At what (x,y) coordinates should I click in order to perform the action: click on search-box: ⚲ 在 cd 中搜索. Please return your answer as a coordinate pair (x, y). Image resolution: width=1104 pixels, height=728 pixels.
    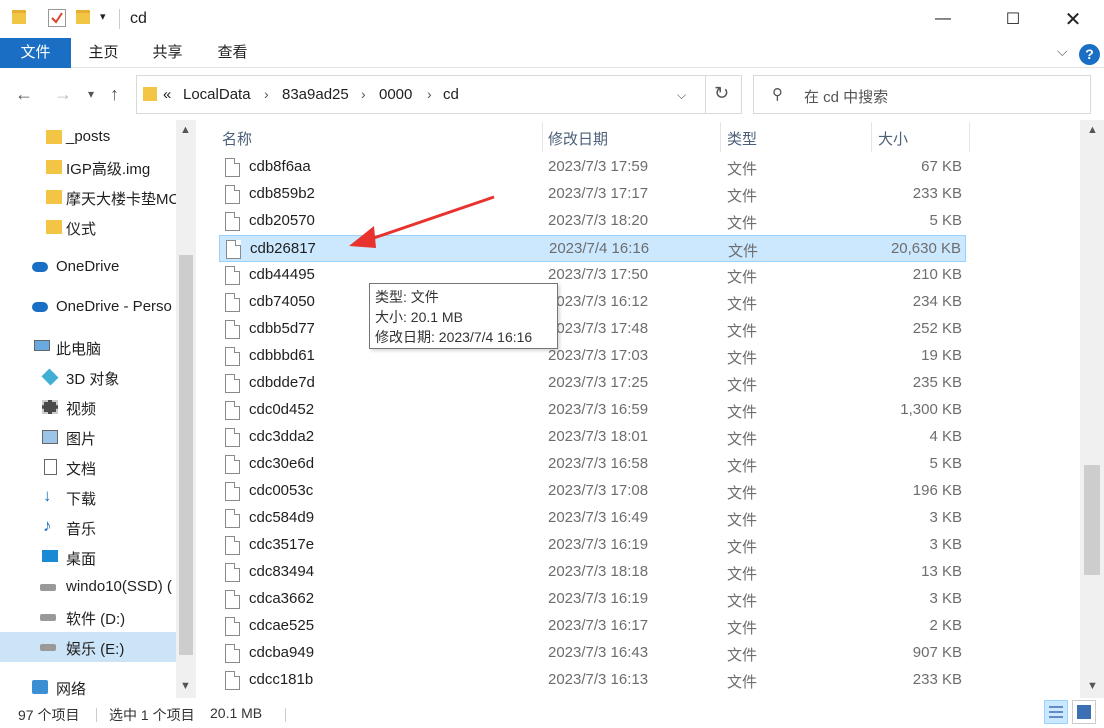
    Looking at the image, I should click on (922, 94).